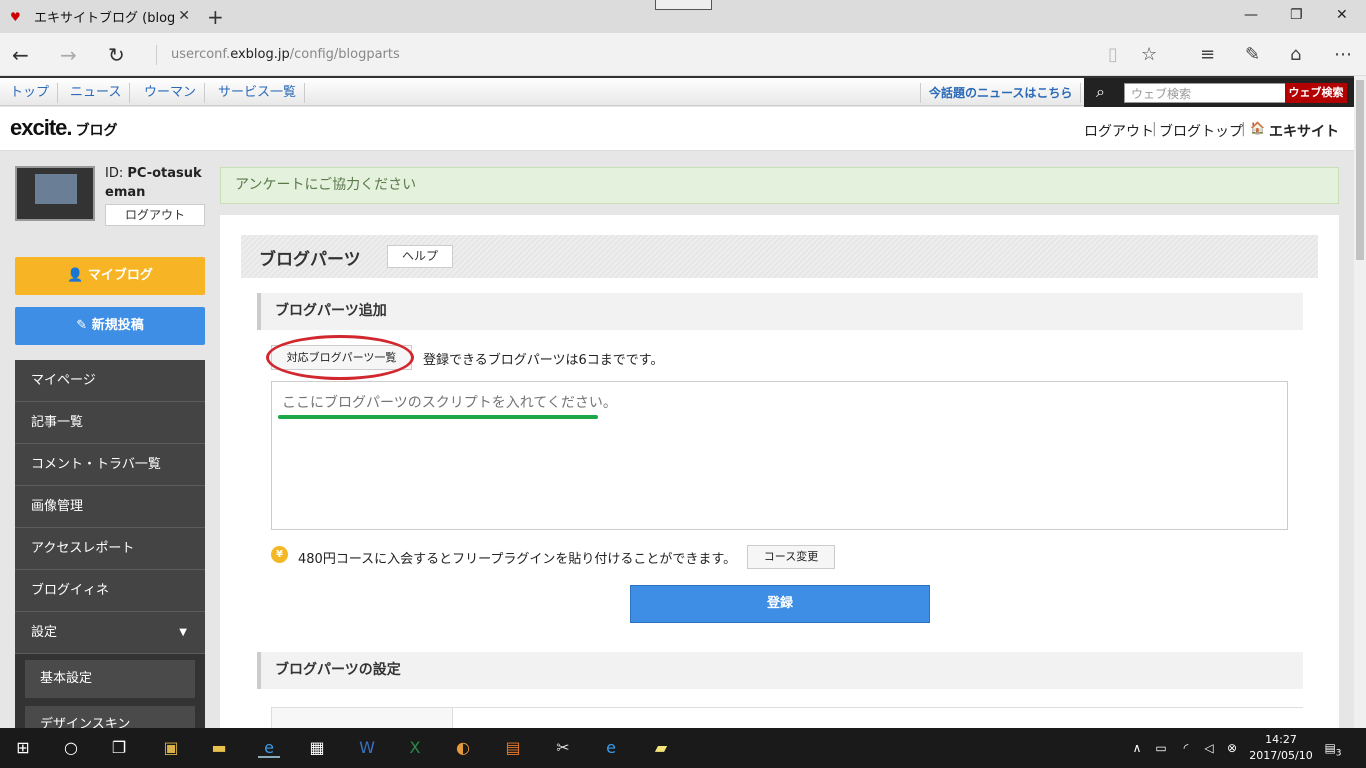 This screenshot has height=768, width=1366. What do you see at coordinates (661, 748) in the screenshot?
I see `sticky-notes-icon: ▰` at bounding box center [661, 748].